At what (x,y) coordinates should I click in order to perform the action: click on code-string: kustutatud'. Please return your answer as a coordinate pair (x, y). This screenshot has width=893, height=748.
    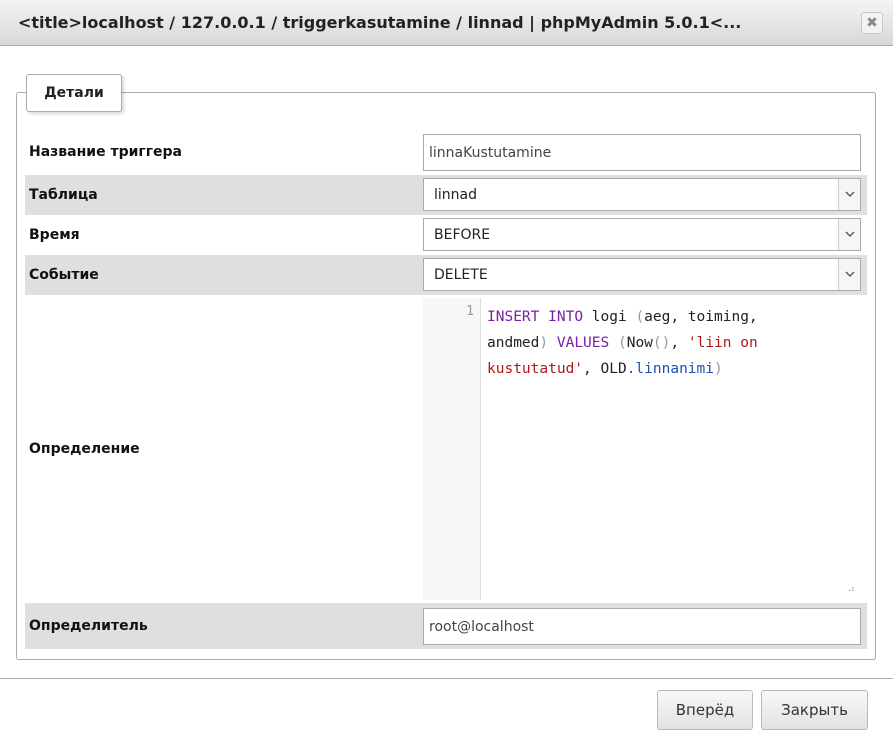
    Looking at the image, I should click on (535, 369).